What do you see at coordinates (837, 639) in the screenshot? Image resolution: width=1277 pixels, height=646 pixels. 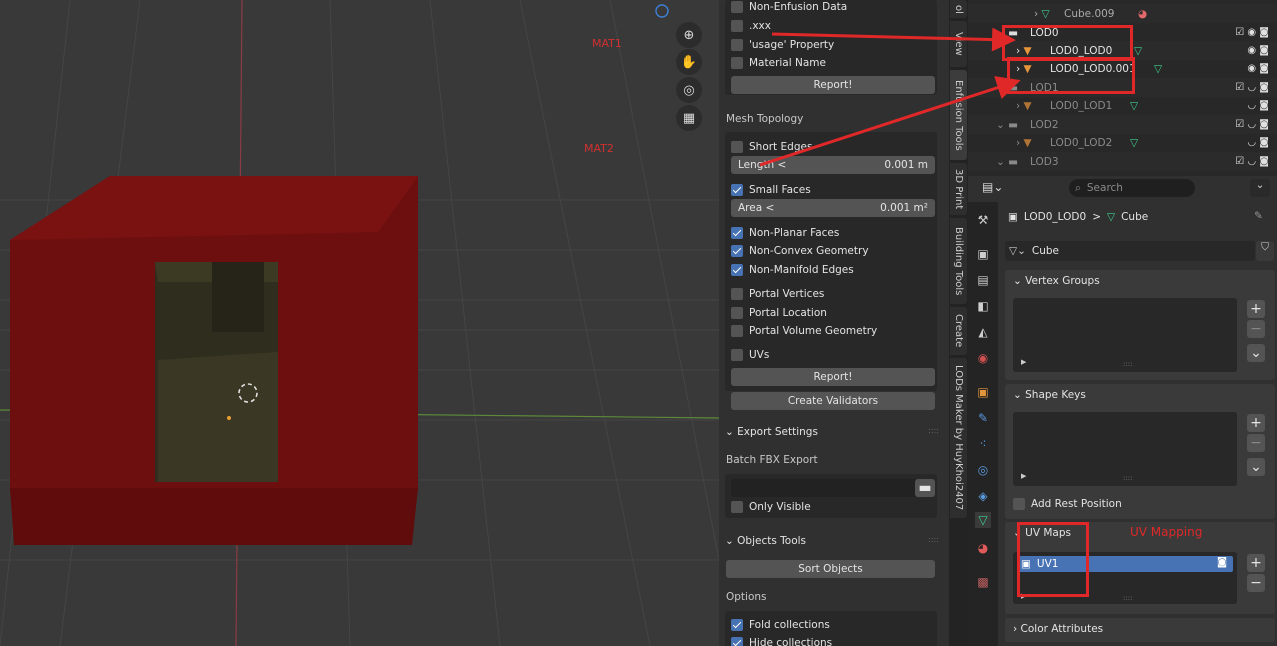 I see `check-hide-collections: Hide collections` at bounding box center [837, 639].